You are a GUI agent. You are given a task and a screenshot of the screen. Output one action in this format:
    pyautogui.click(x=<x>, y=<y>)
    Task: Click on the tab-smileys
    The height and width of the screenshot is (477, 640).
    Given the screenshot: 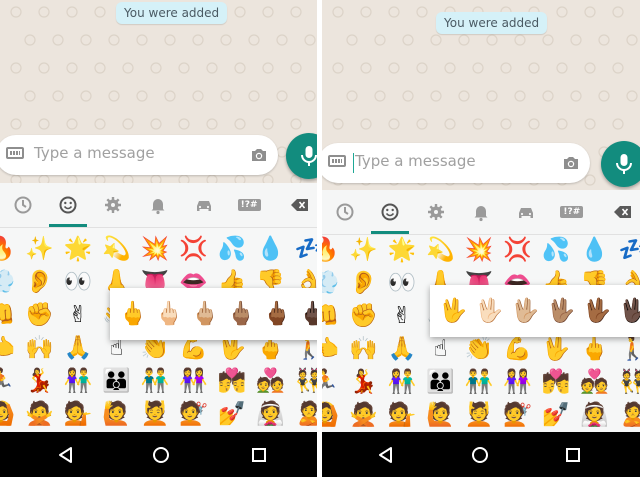 What is the action you would take?
    pyautogui.click(x=67, y=205)
    